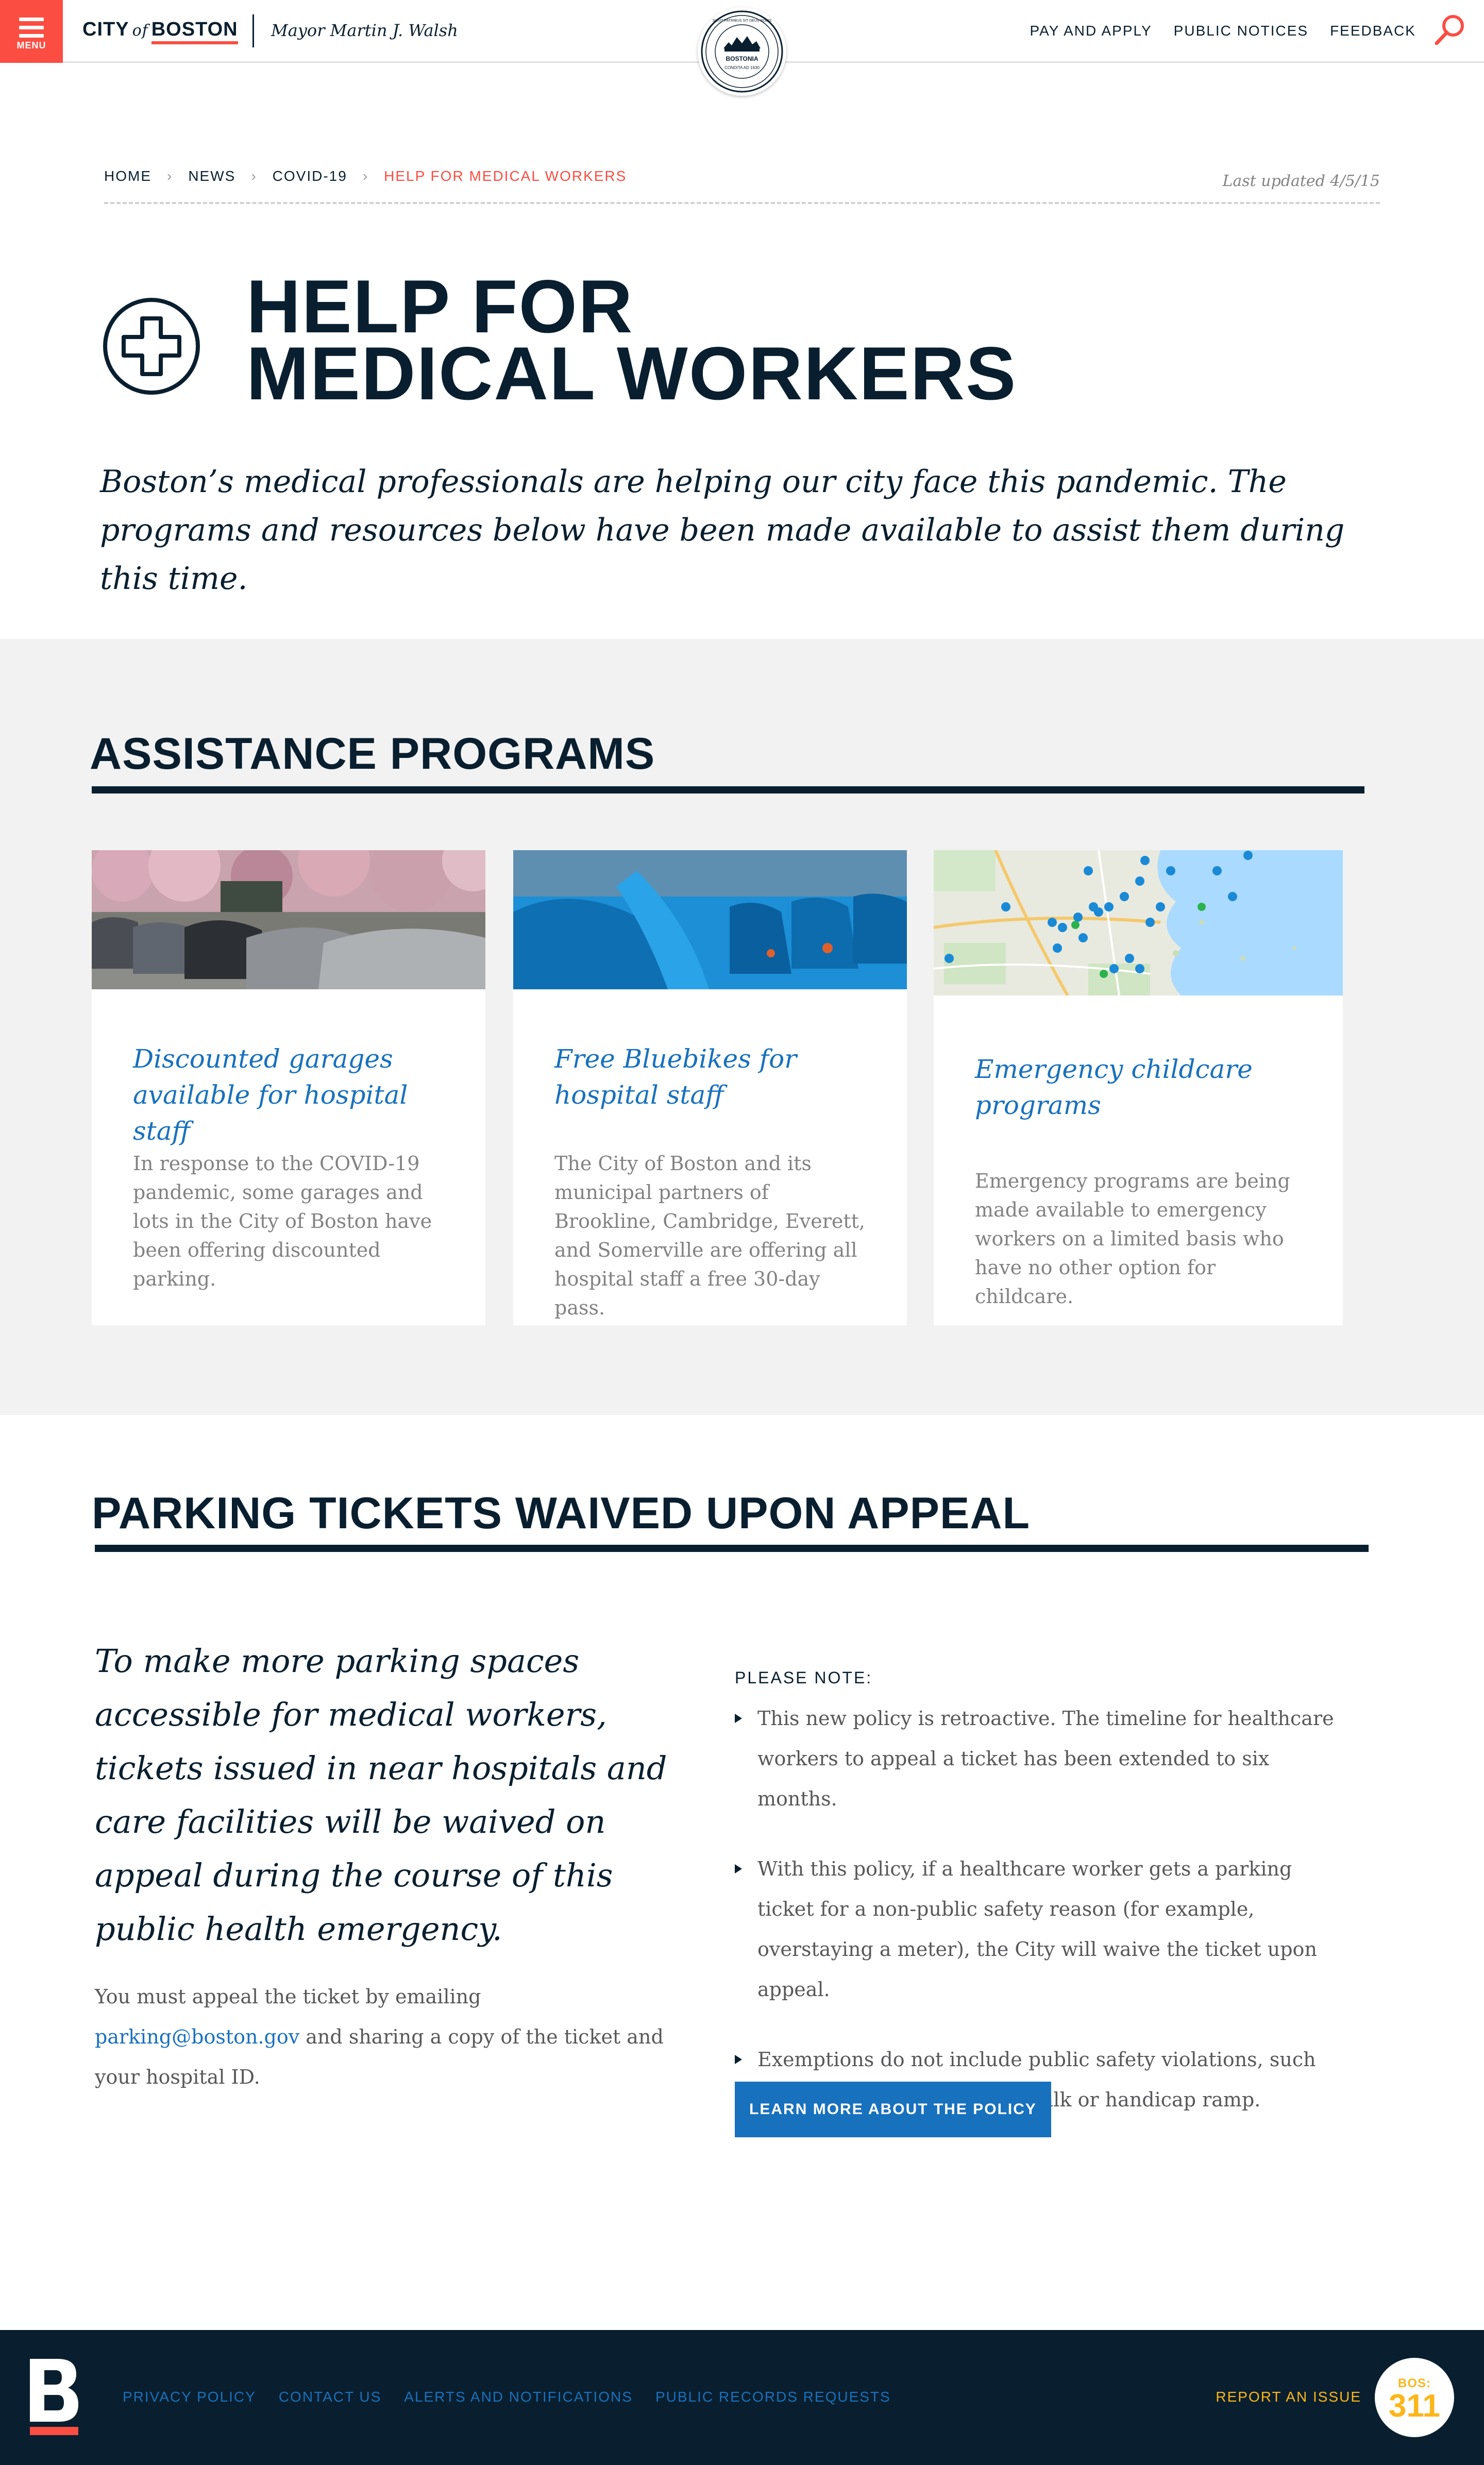  Describe the element at coordinates (804, 1677) in the screenshot. I see `please-note-label: PLEASE NOTE:` at that location.